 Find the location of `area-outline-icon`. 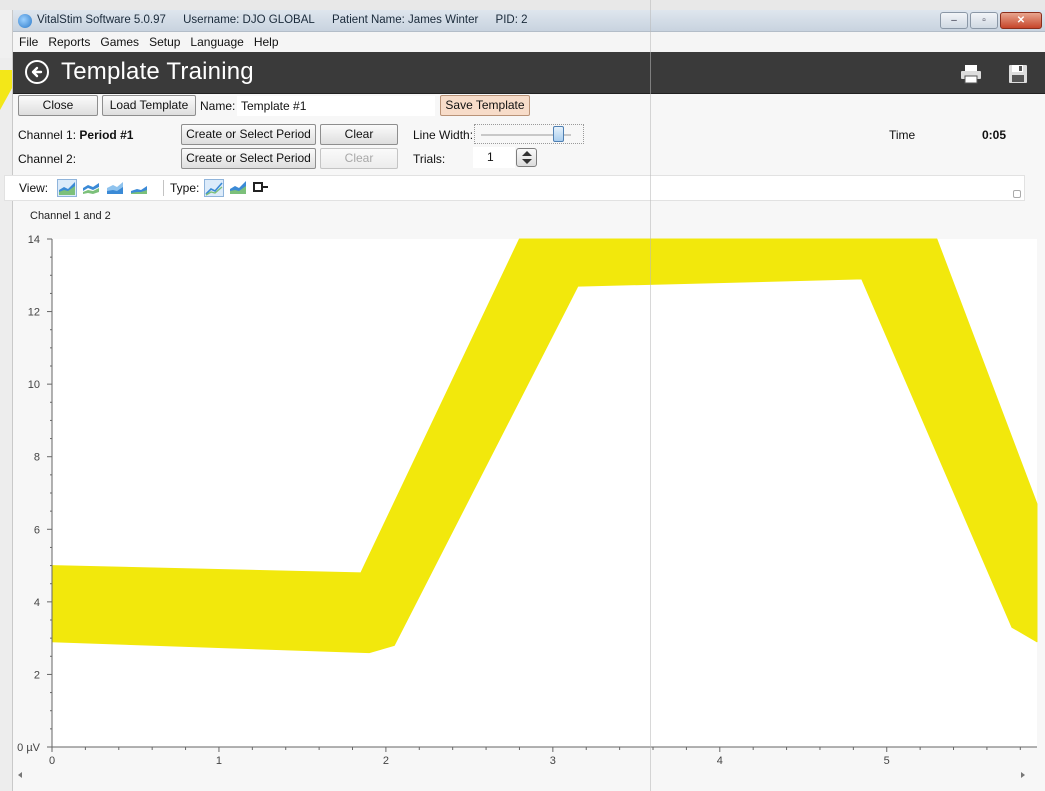

area-outline-icon is located at coordinates (116, 188).